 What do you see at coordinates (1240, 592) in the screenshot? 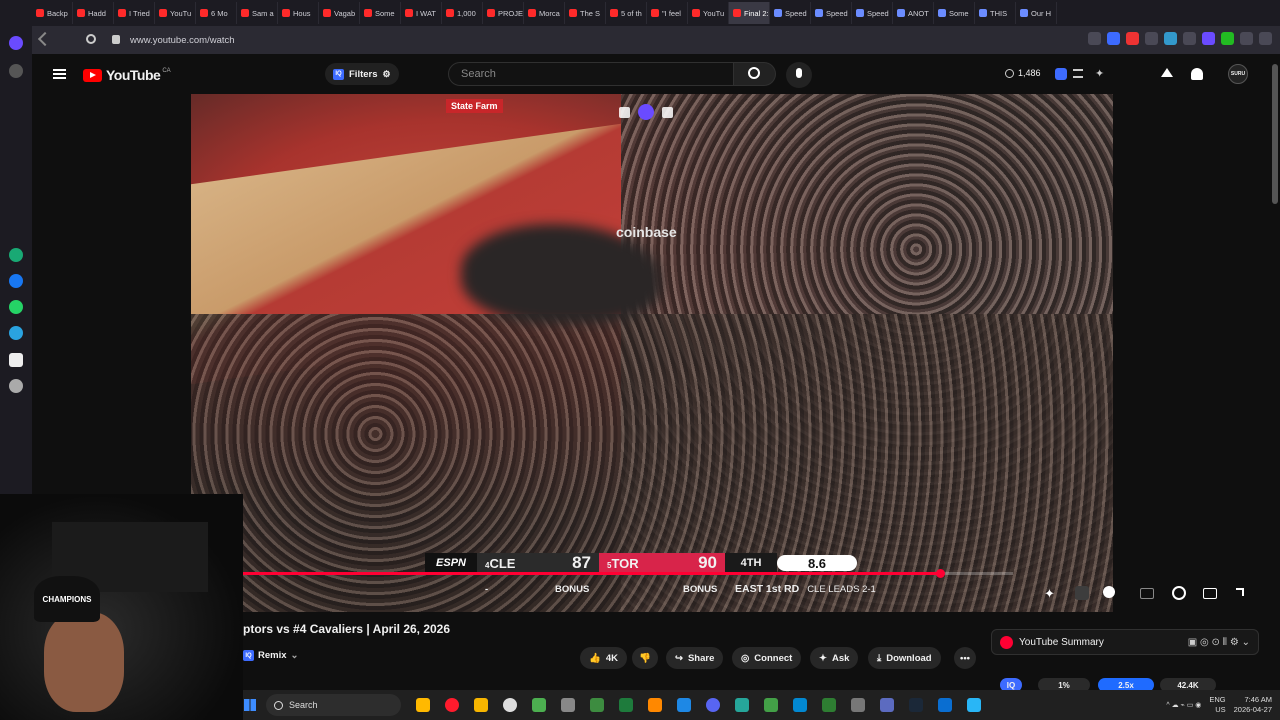
I see `fullscreen-icon` at bounding box center [1240, 592].